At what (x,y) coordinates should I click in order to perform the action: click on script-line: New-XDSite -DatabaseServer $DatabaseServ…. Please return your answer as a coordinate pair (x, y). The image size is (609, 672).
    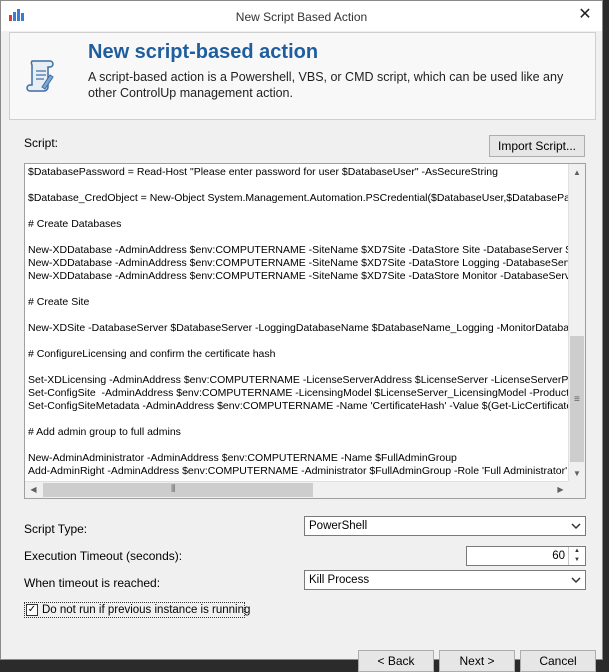
    Looking at the image, I should click on (298, 328).